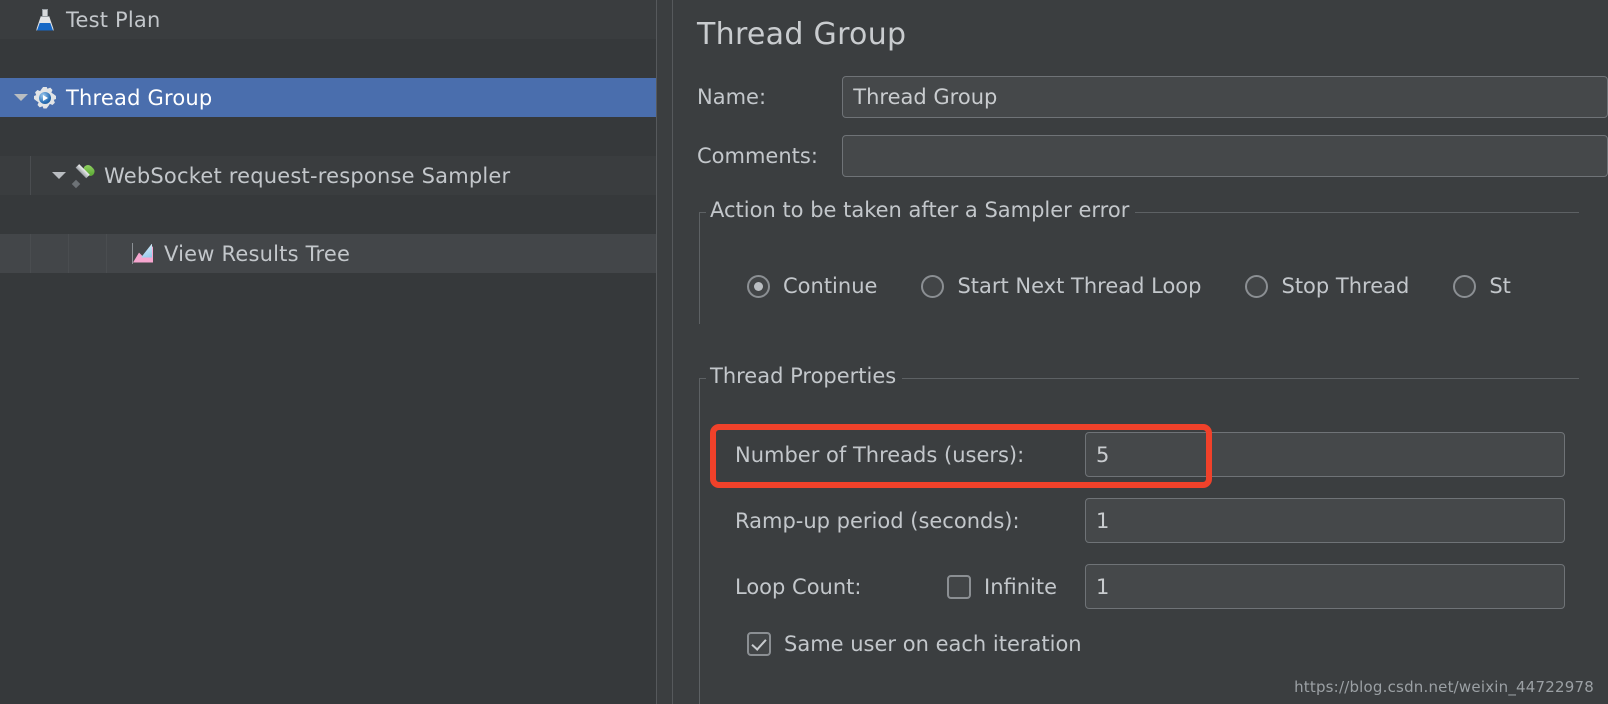 Image resolution: width=1608 pixels, height=704 pixels. I want to click on same-user-label: Same user on each iteration, so click(933, 644).